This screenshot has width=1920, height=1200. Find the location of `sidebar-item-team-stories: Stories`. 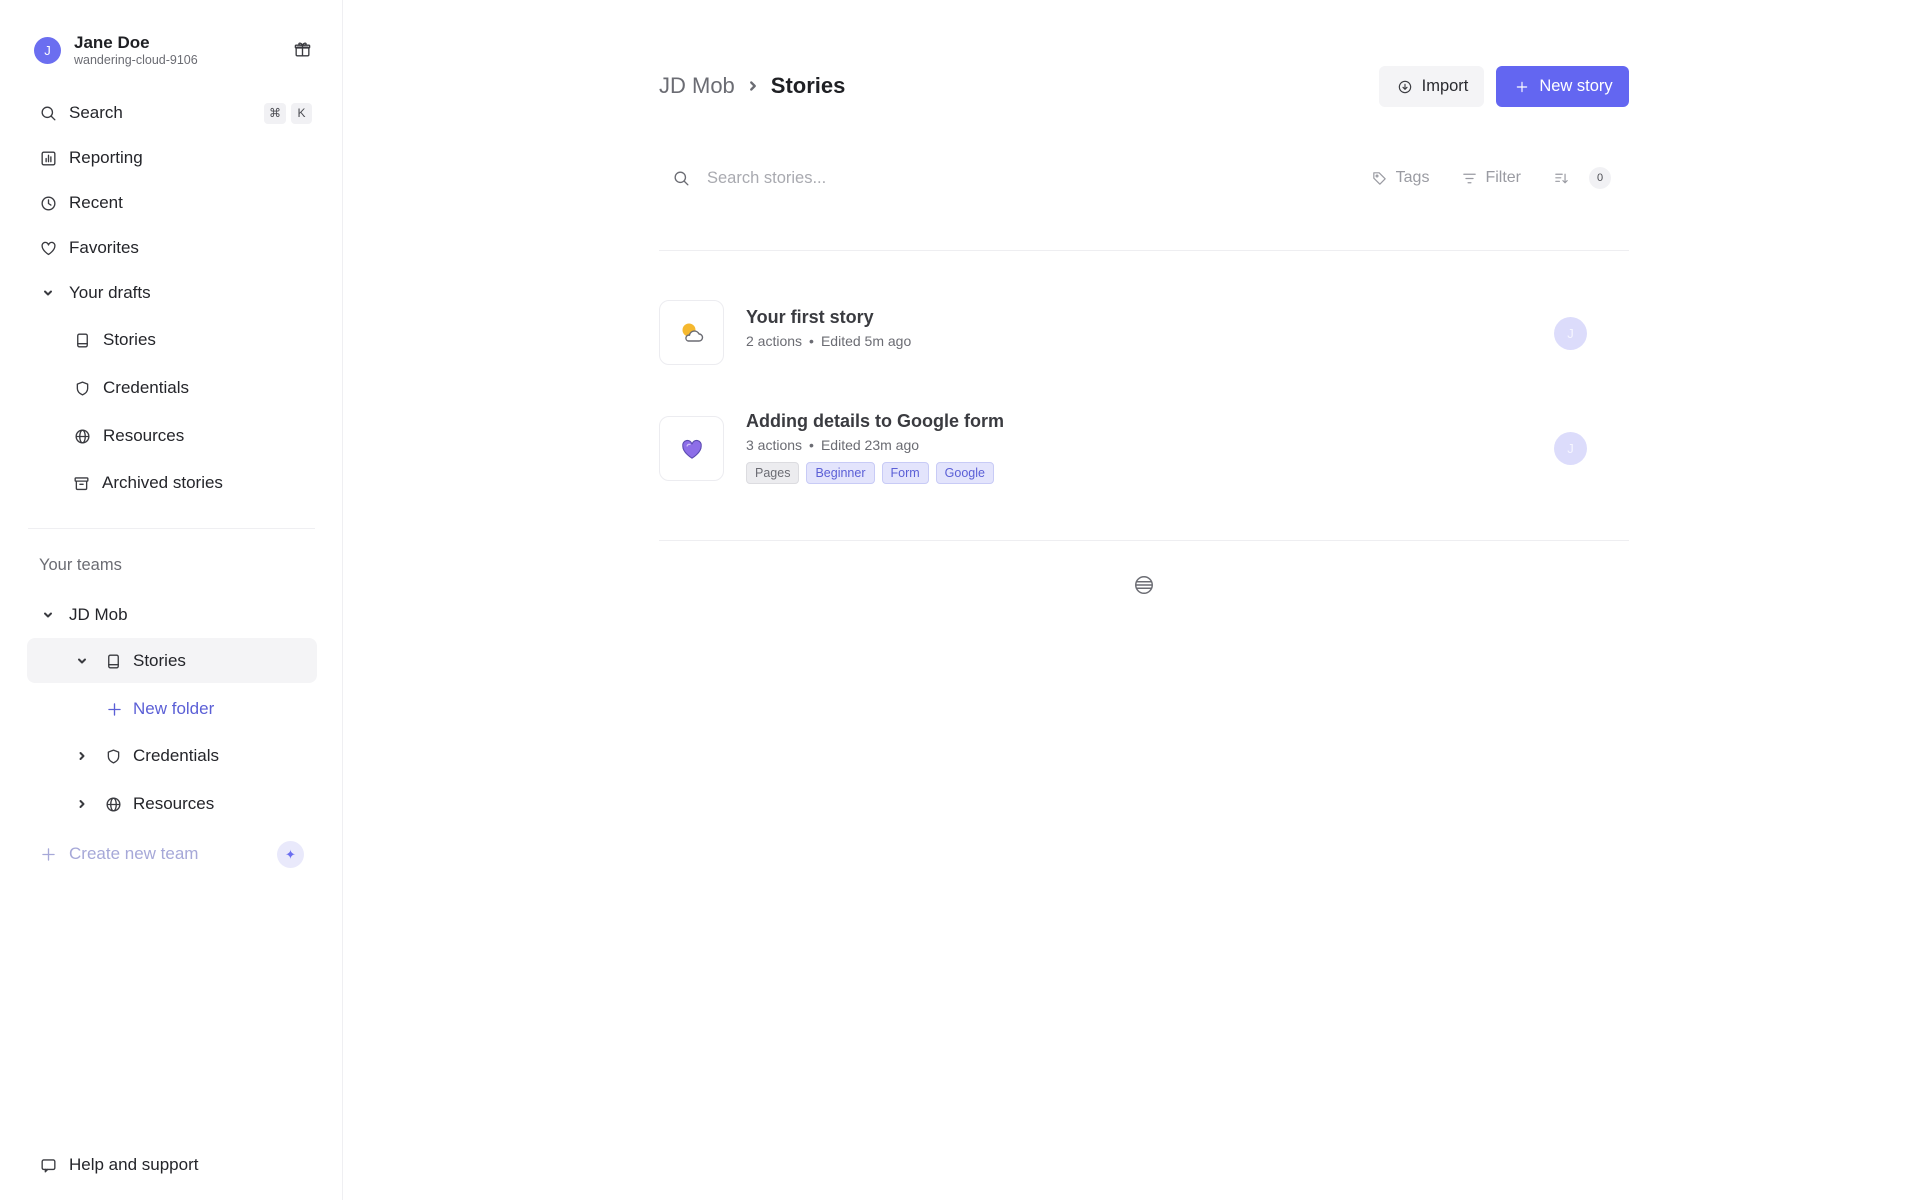

sidebar-item-team-stories: Stories is located at coordinates (130, 661).